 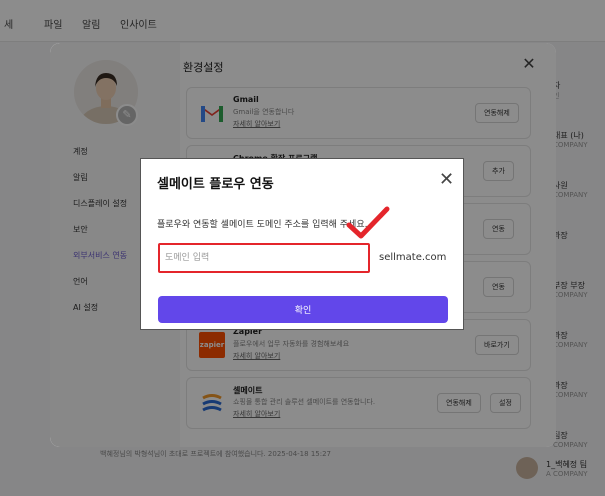 I want to click on dialog-title: 셀메이트 플로우 연동, so click(x=215, y=184).